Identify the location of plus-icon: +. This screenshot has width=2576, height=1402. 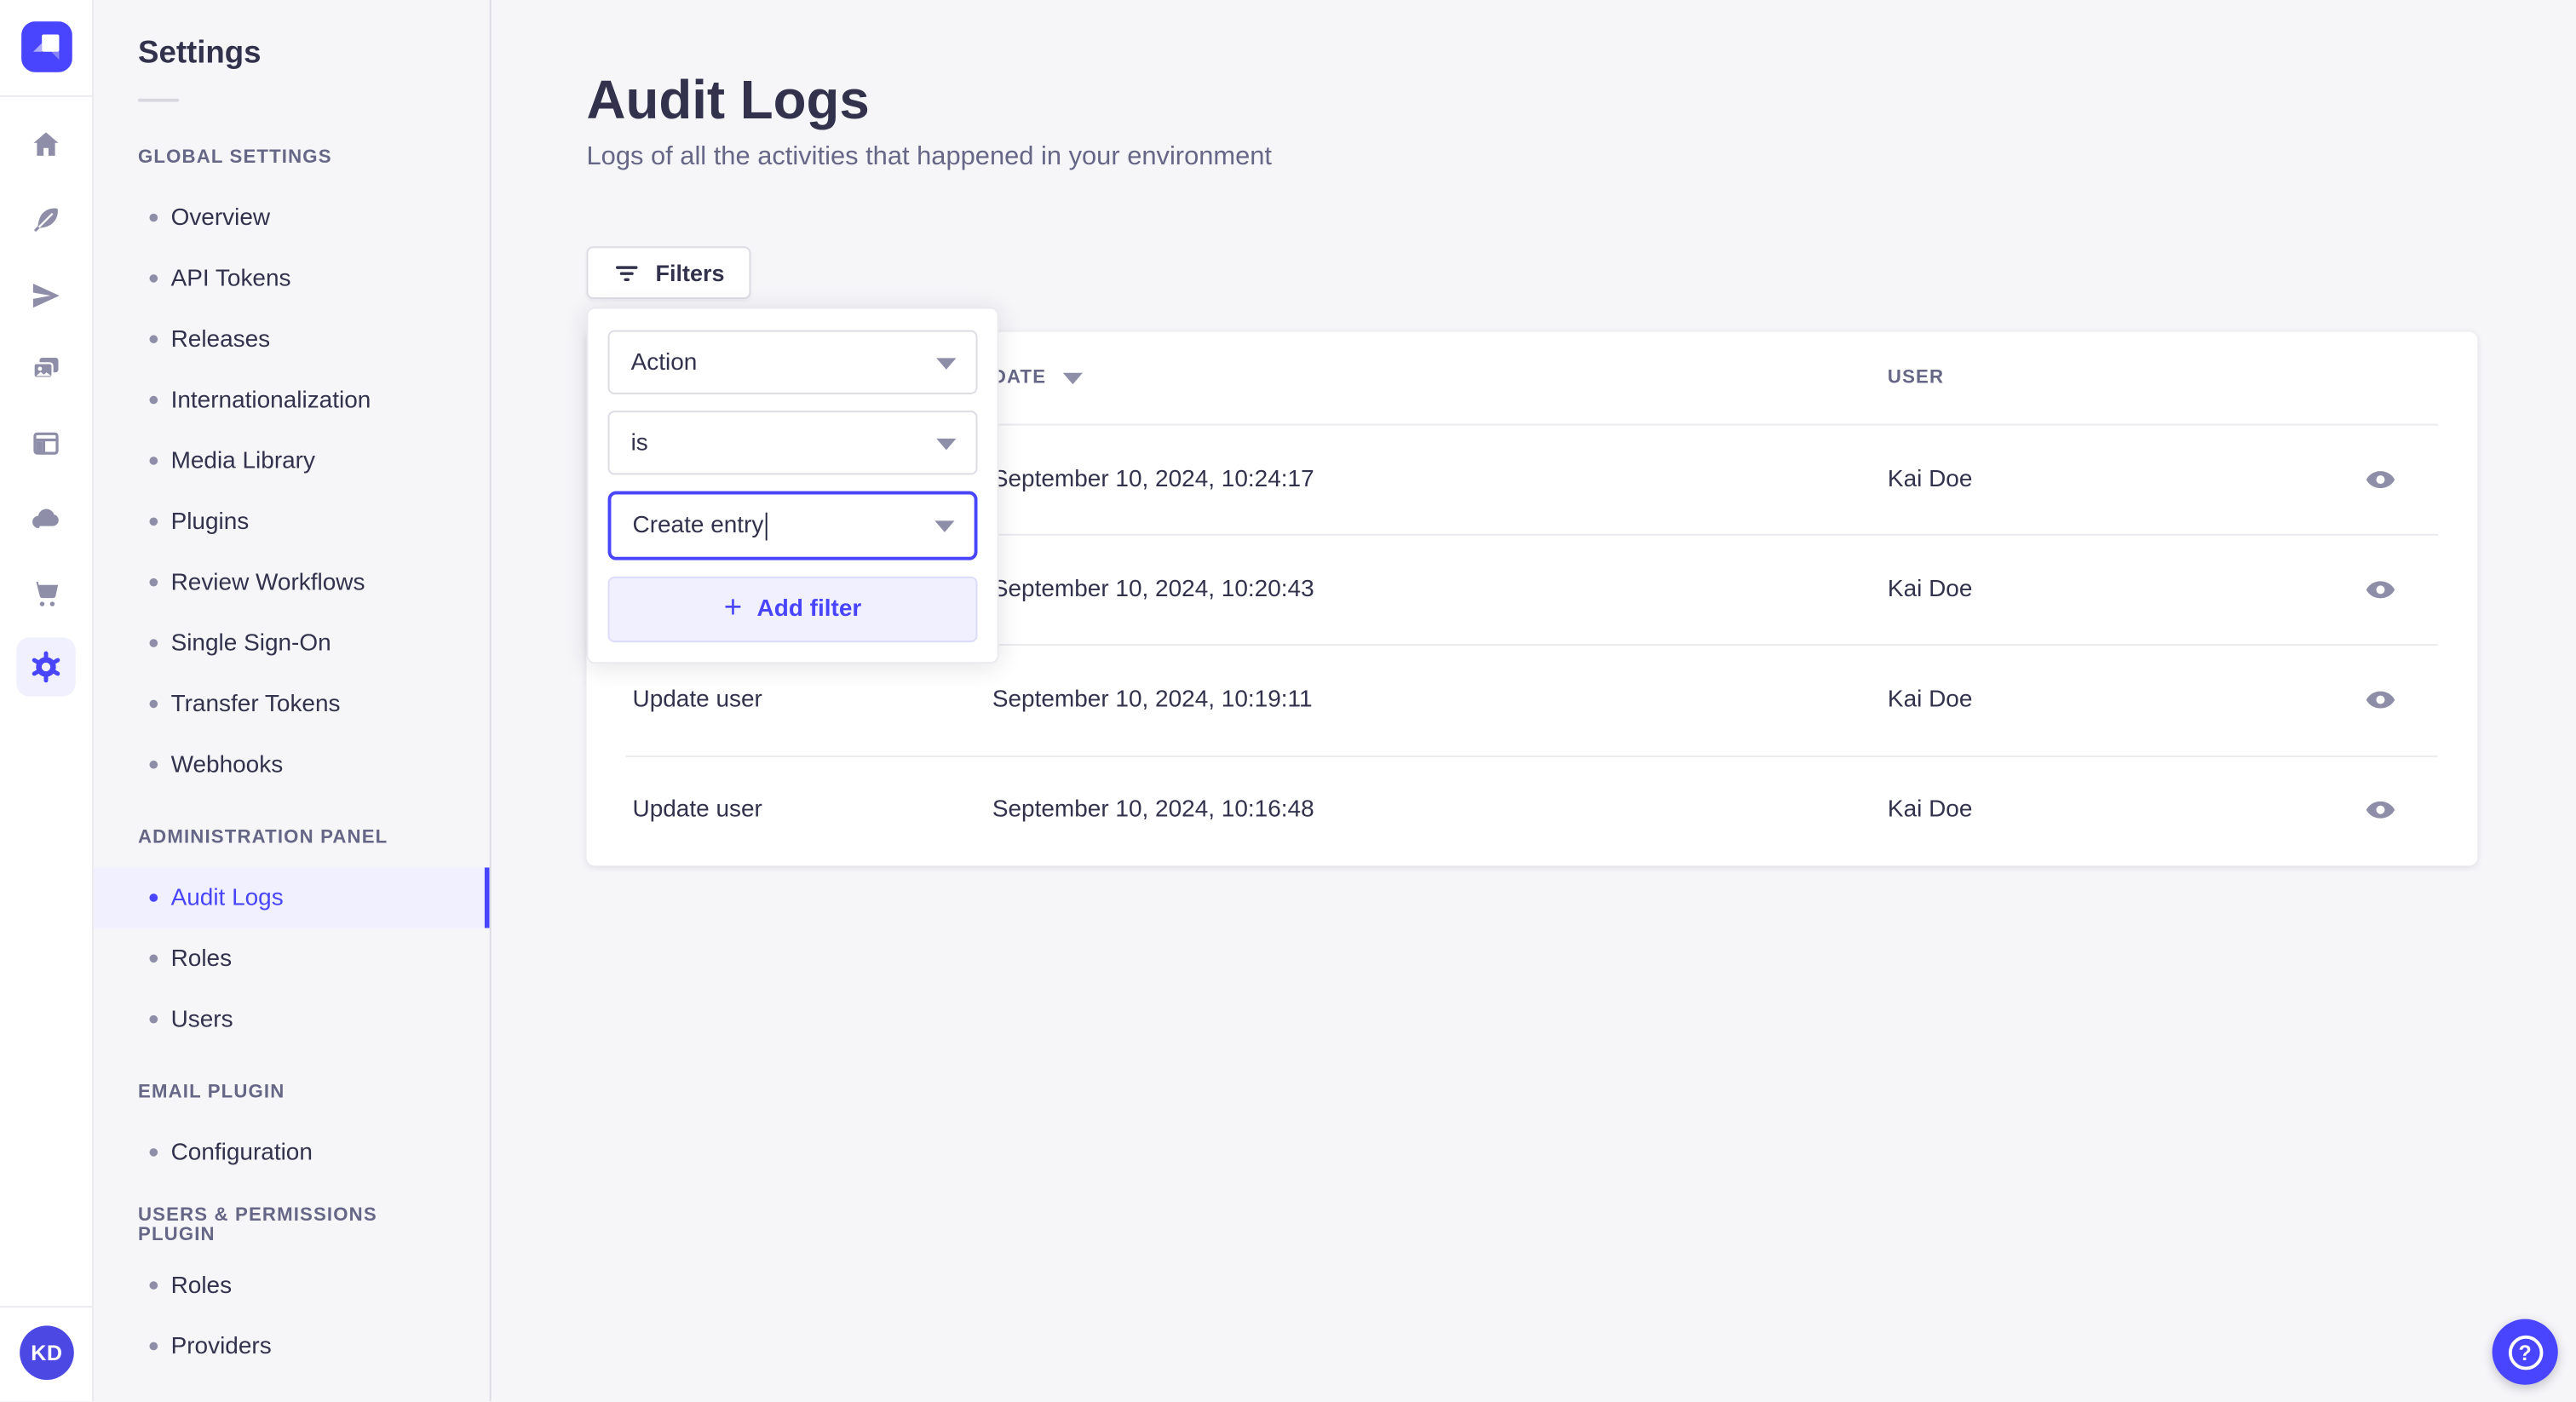
(733, 607).